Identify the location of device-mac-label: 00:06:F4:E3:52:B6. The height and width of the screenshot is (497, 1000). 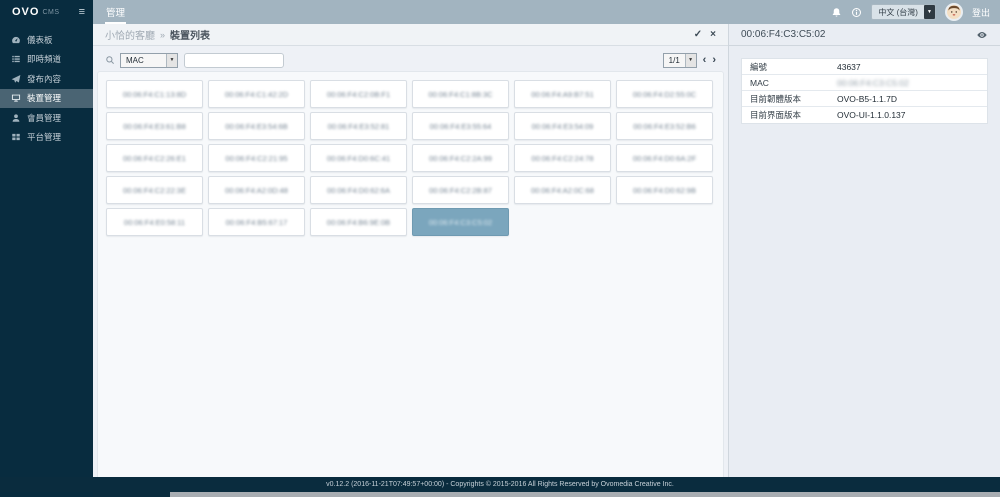
(664, 126).